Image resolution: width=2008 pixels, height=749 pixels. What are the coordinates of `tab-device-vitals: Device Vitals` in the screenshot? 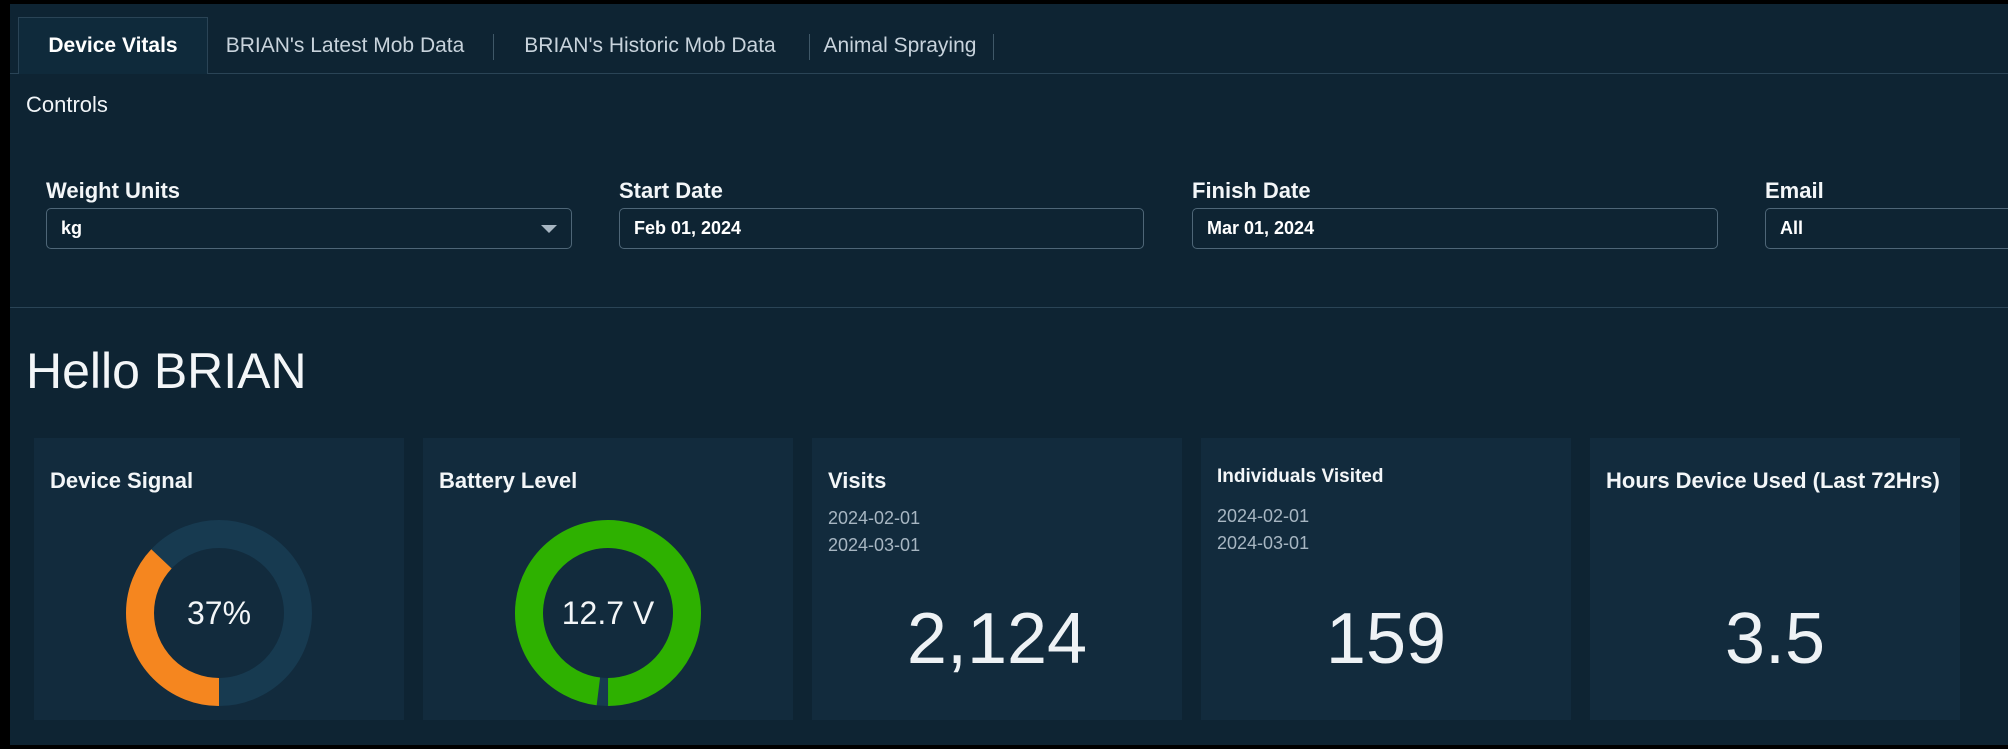 It's located at (113, 45).